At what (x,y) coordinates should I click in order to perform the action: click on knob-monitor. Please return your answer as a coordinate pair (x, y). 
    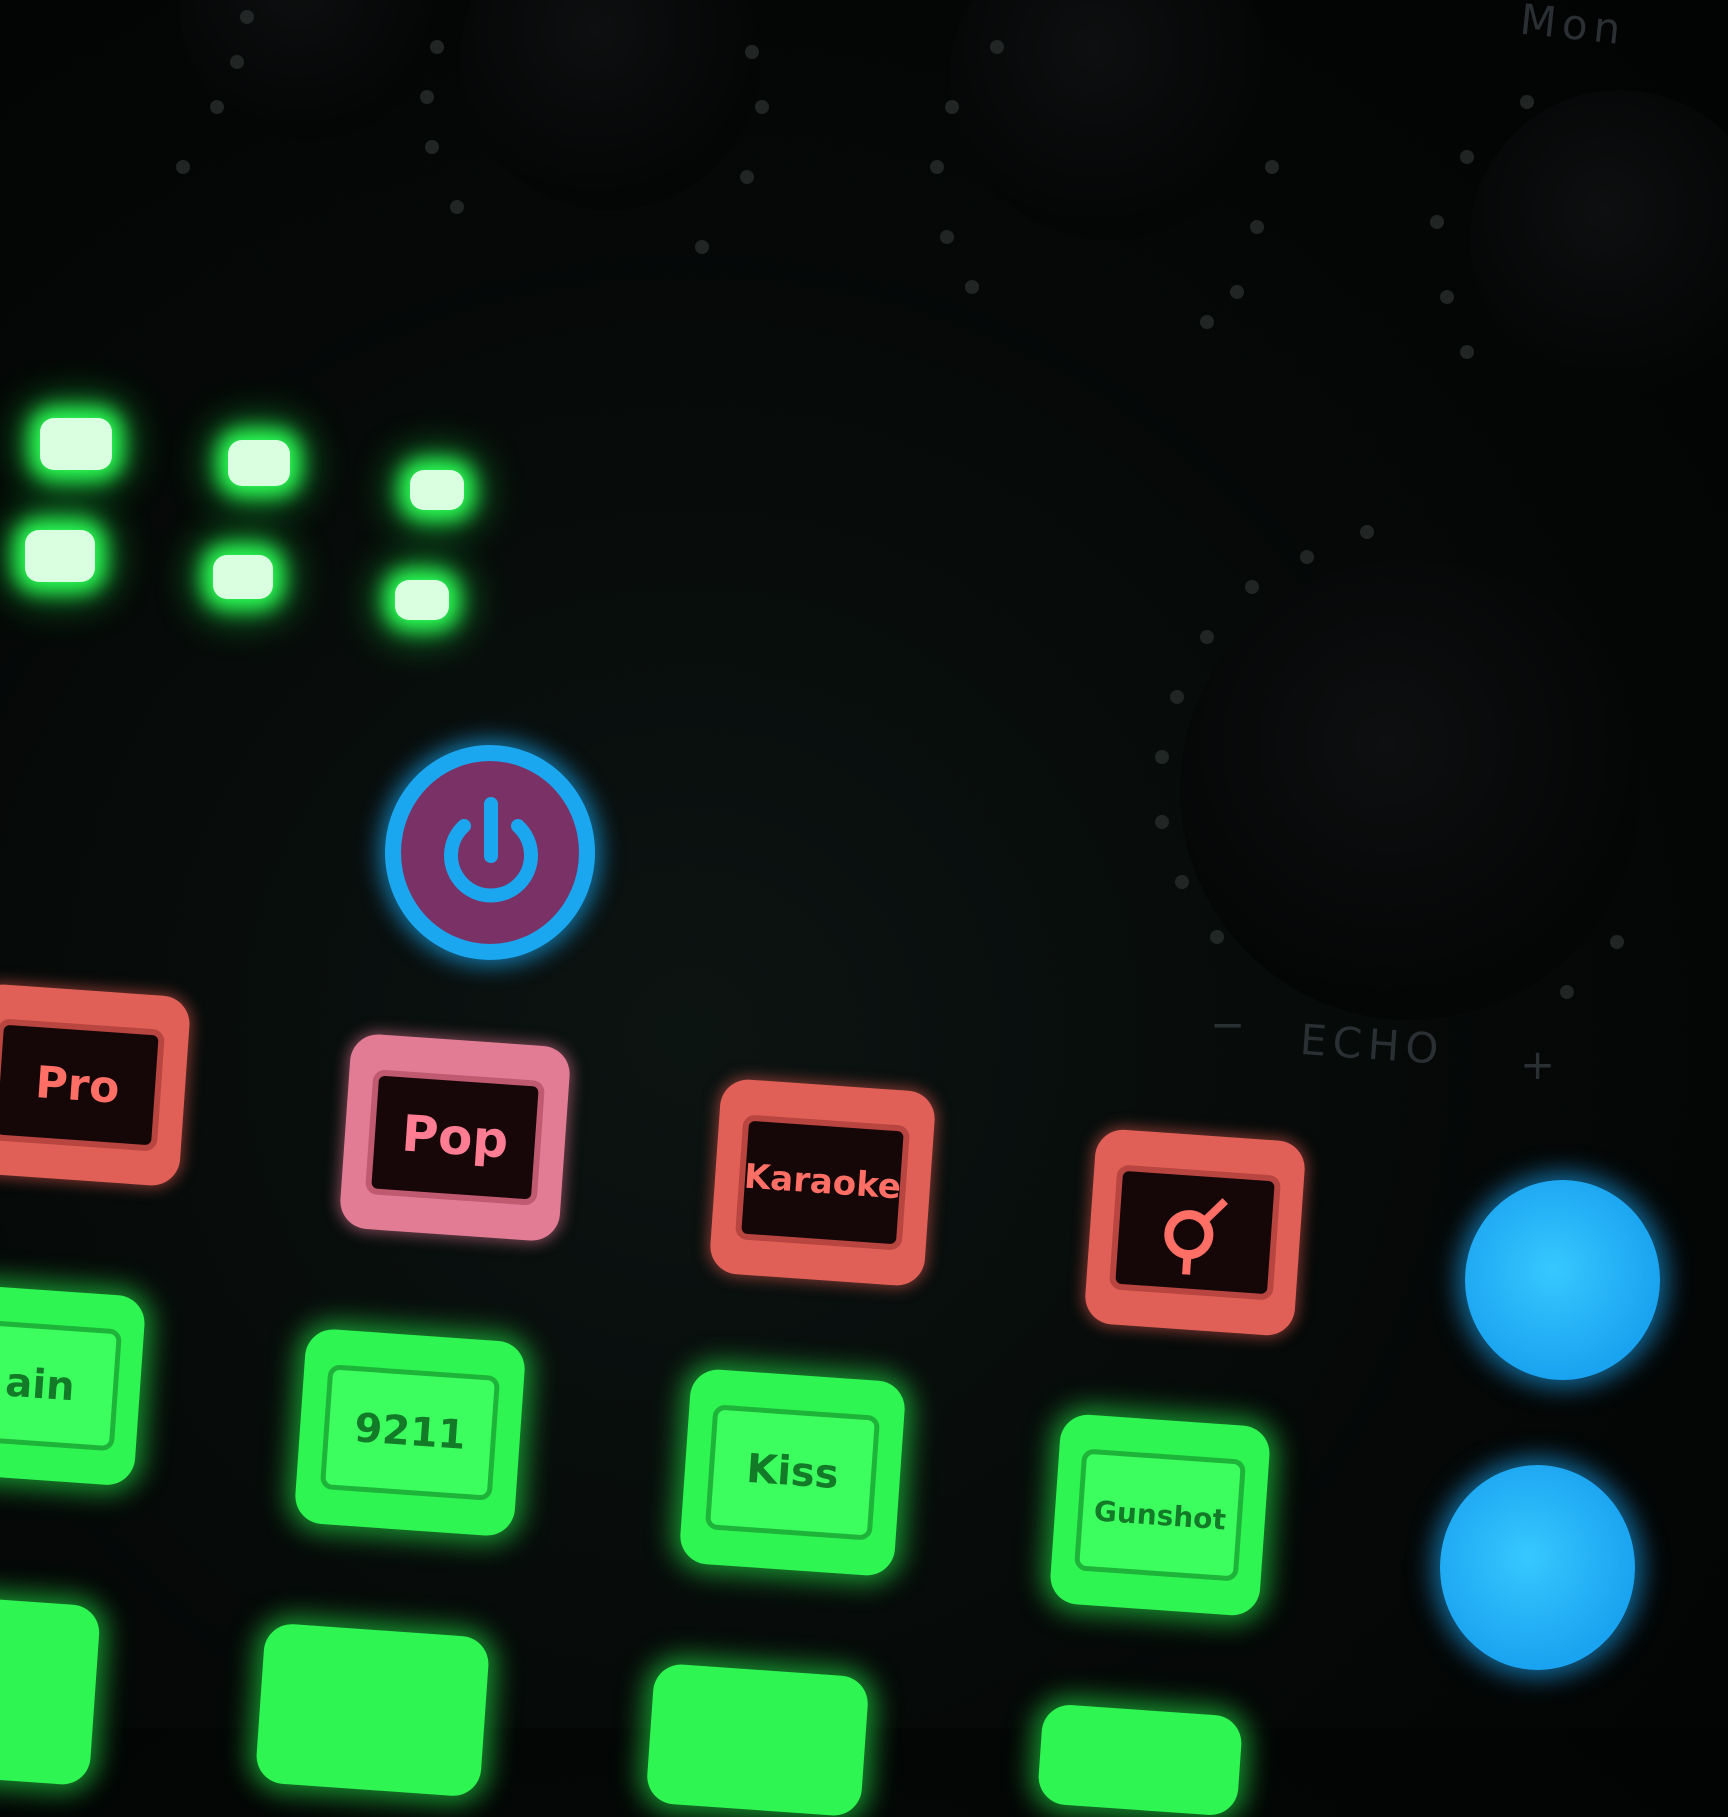
    Looking at the image, I should click on (1599, 240).